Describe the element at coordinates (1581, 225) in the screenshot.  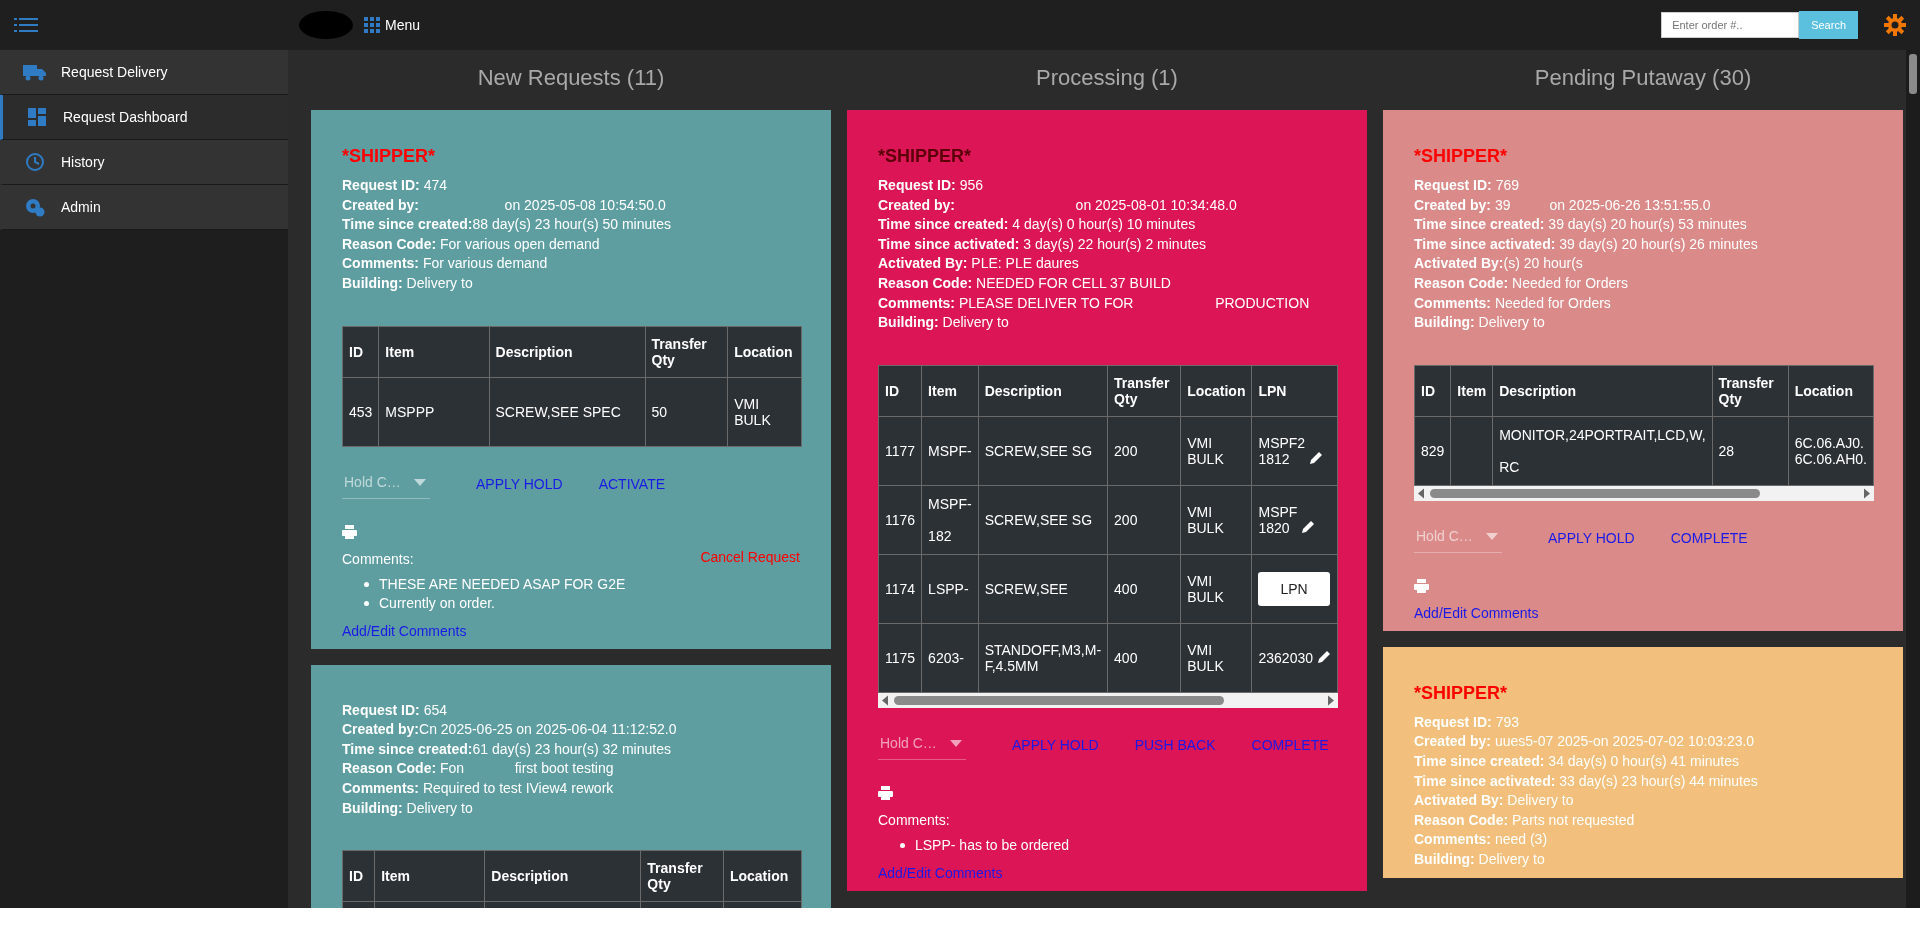
I see `detail-line: Time since created: 39 day(s) 20 hour(s) 53 minutes` at that location.